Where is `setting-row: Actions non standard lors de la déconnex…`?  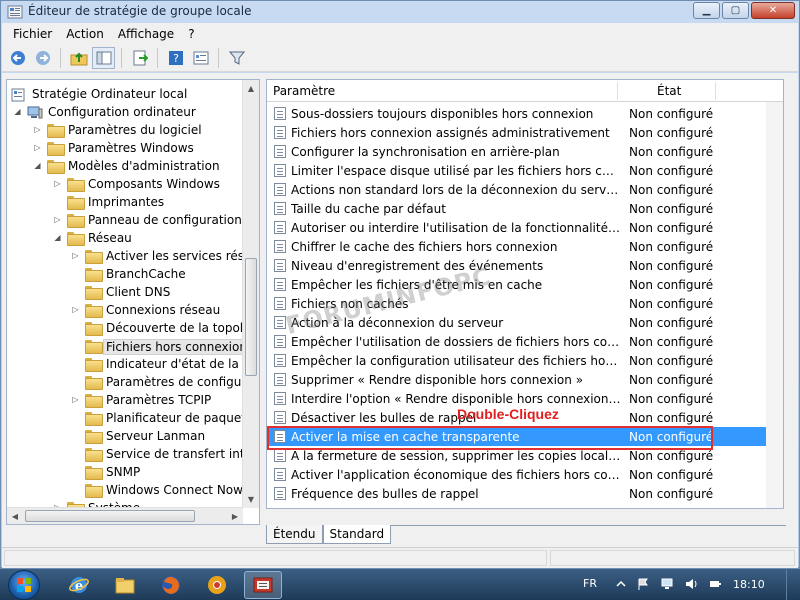
setting-row: Actions non standard lors de la déconnex… is located at coordinates (525, 189).